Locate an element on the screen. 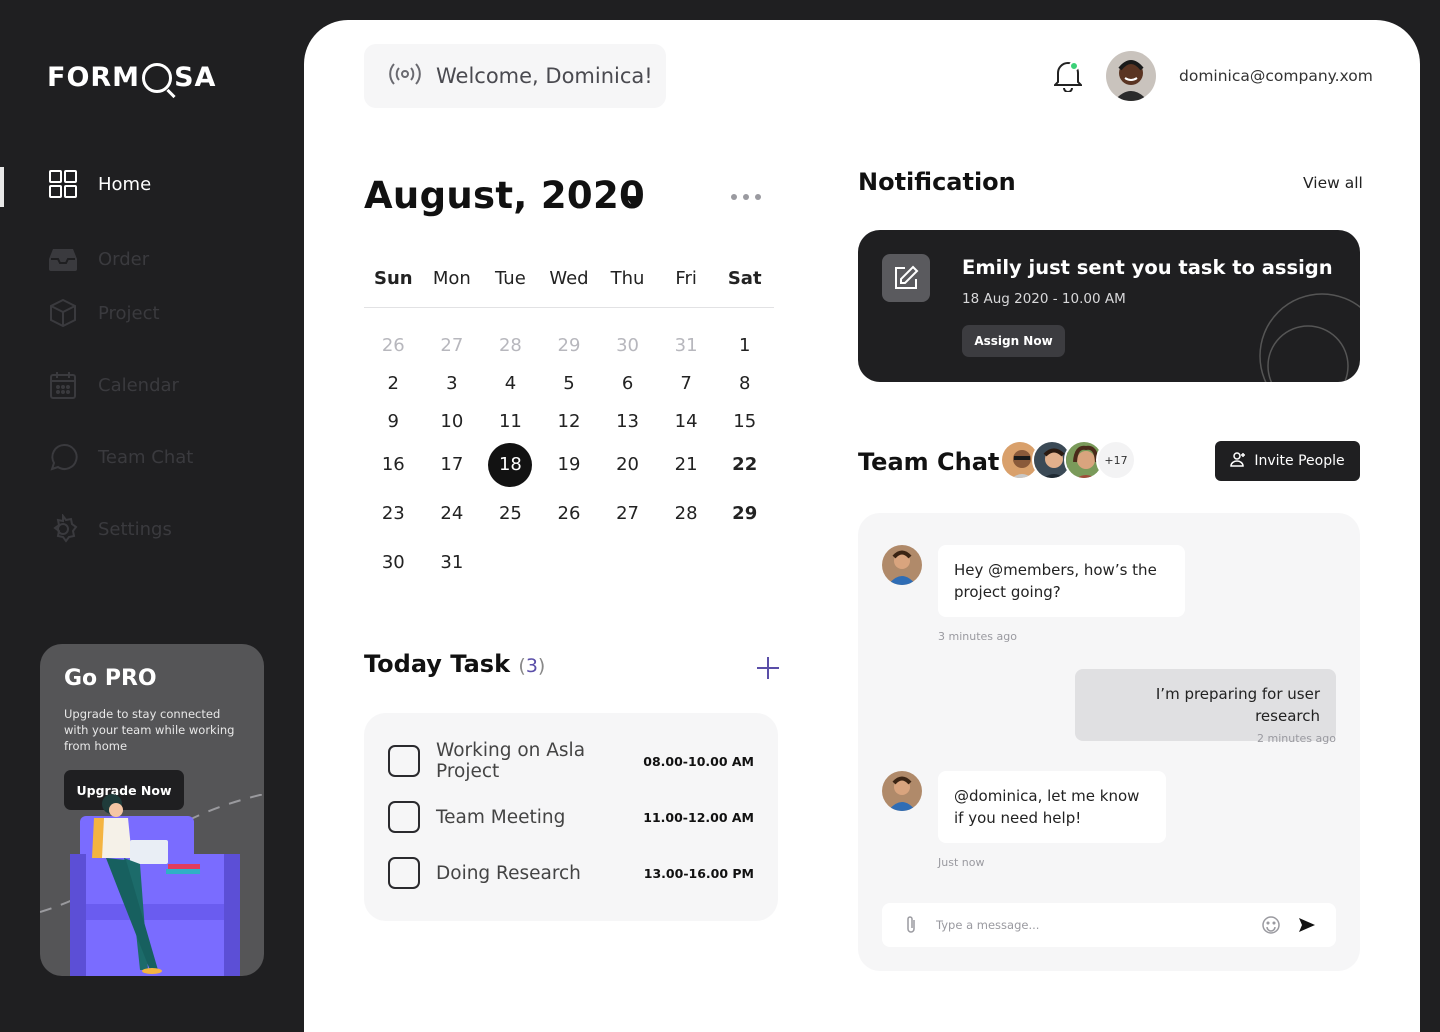 The image size is (1440, 1032). sidebar-item-home: Home is located at coordinates (99, 184).